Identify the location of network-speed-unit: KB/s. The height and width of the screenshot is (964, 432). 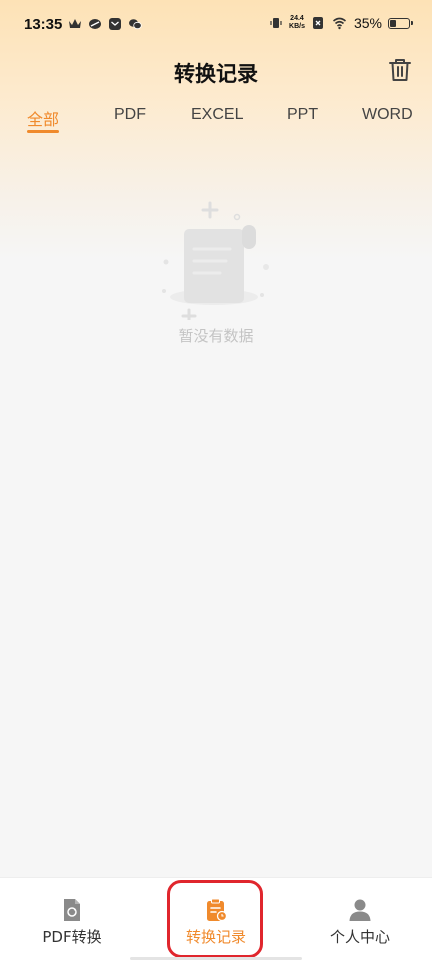
(297, 26).